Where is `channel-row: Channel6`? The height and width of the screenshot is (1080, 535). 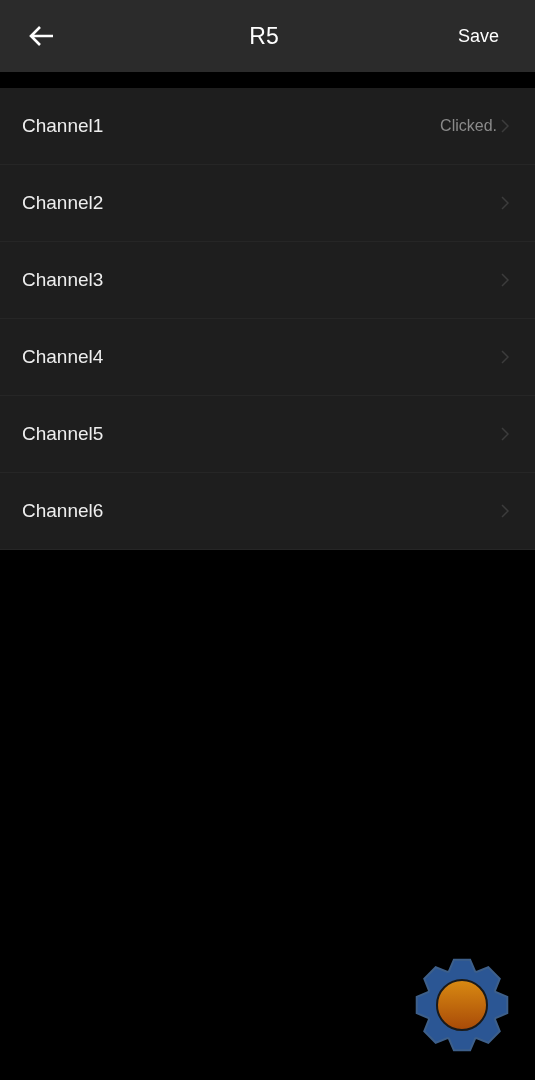
channel-row: Channel6 is located at coordinates (267, 511).